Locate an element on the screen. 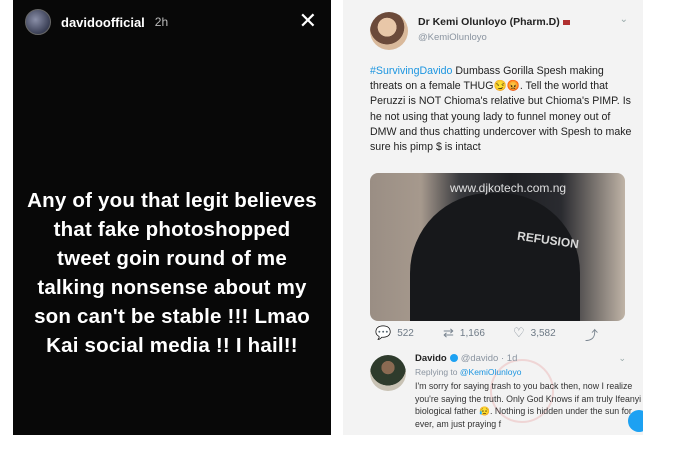 Image resolution: width=683 pixels, height=450 pixels. tweet-author-name: Dr Kemi Olunloyo (Pharm.D) is located at coordinates (494, 22).